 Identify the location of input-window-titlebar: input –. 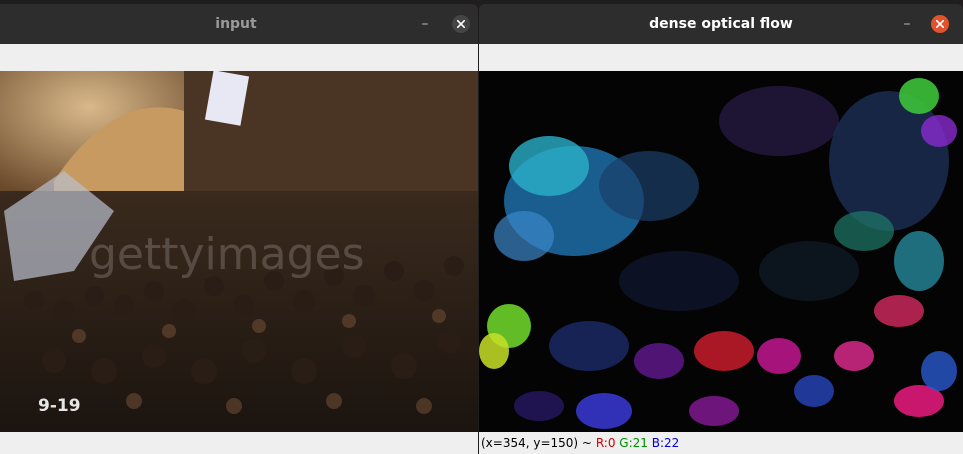
(239, 24).